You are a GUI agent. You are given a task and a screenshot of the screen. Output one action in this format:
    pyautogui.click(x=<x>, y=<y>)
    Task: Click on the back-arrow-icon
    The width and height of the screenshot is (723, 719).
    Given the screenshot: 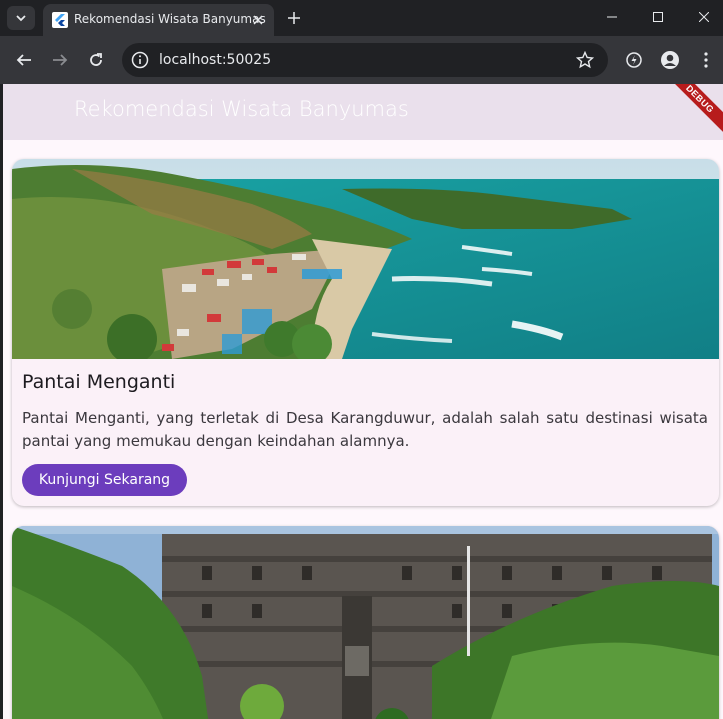 What is the action you would take?
    pyautogui.click(x=23, y=60)
    